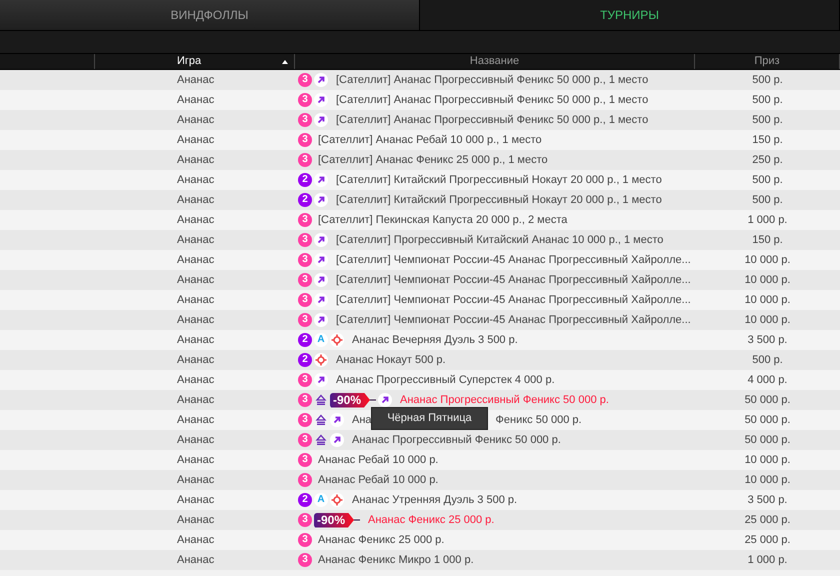 This screenshot has height=576, width=840. What do you see at coordinates (767, 160) in the screenshot?
I see `prize-cell-text: 250 р.` at bounding box center [767, 160].